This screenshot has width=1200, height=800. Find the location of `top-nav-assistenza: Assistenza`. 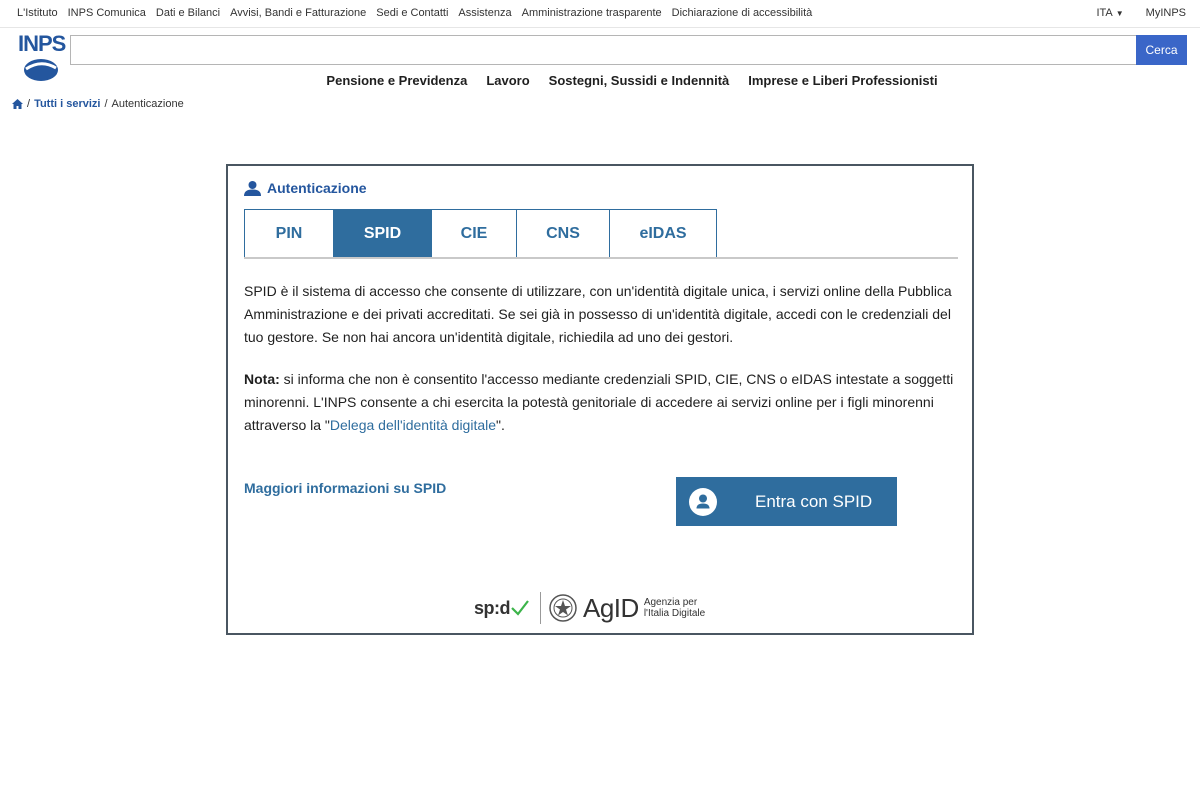

top-nav-assistenza: Assistenza is located at coordinates (484, 13).